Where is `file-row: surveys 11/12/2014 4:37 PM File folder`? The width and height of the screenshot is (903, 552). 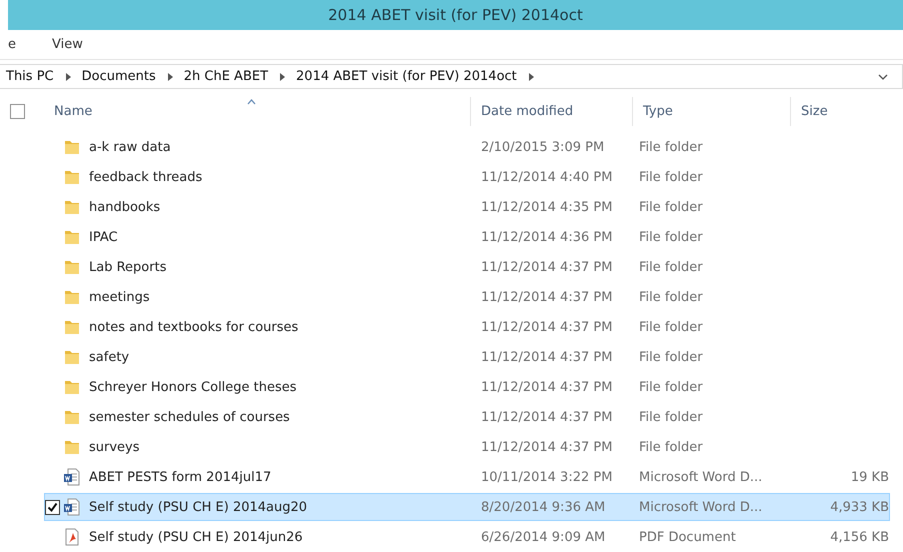 file-row: surveys 11/12/2014 4:37 PM File folder is located at coordinates (467, 447).